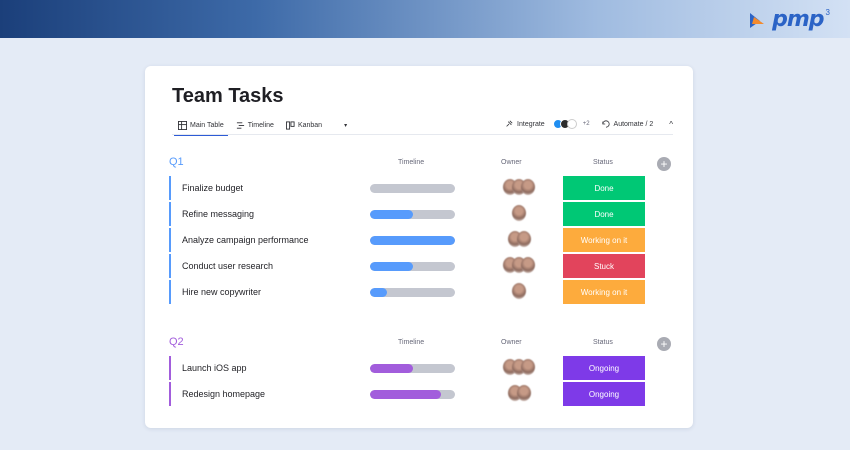  What do you see at coordinates (290, 125) in the screenshot?
I see `kanban-icon` at bounding box center [290, 125].